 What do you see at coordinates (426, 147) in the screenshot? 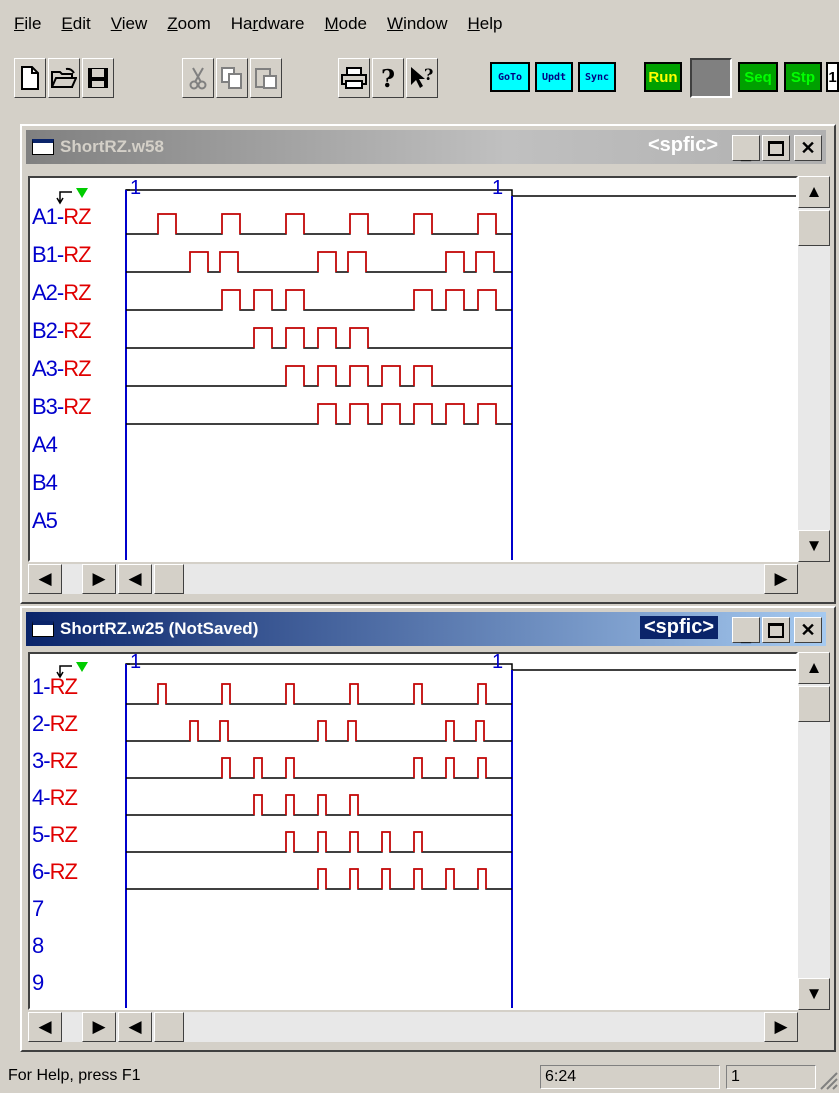
I see `window-1-titlebar: ShortRZ.w58 <spfic> _ ✕` at bounding box center [426, 147].